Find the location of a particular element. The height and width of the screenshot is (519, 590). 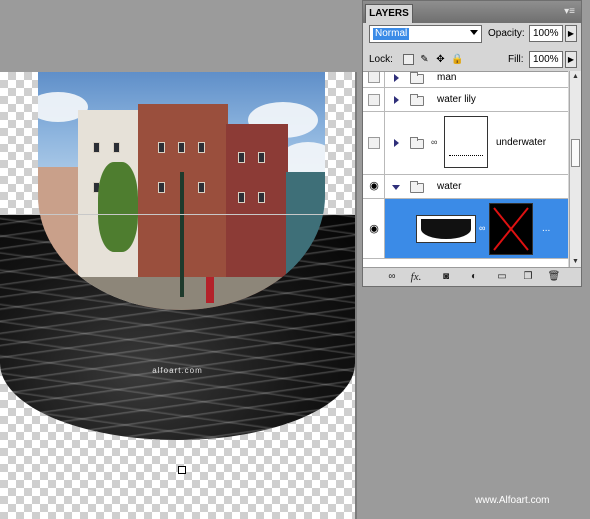

add-mask-icon: ◙ is located at coordinates (446, 277).